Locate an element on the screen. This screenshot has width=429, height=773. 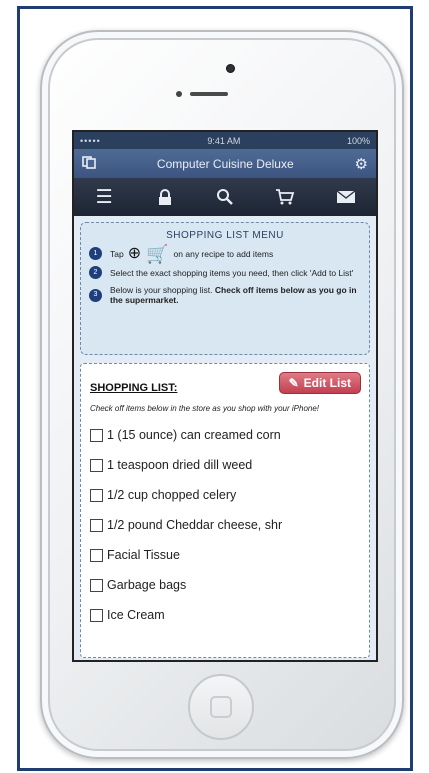
list-item: Facial Tissue is located at coordinates (225, 555).